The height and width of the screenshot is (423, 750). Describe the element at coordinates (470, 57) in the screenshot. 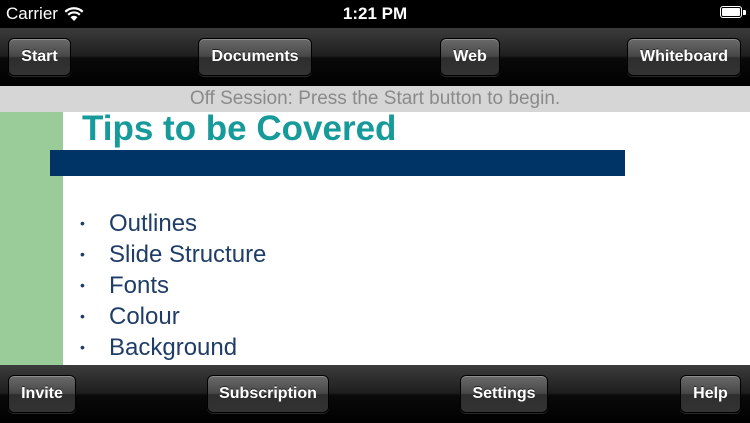

I see `web-button: Web` at that location.